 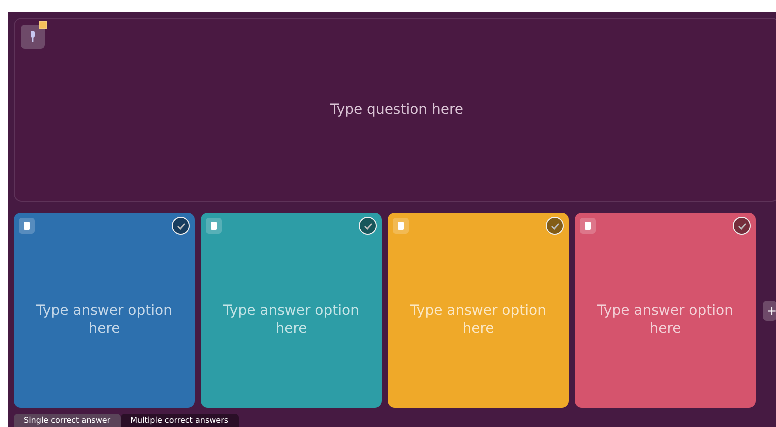 I want to click on premium-badge-icon, so click(x=43, y=25).